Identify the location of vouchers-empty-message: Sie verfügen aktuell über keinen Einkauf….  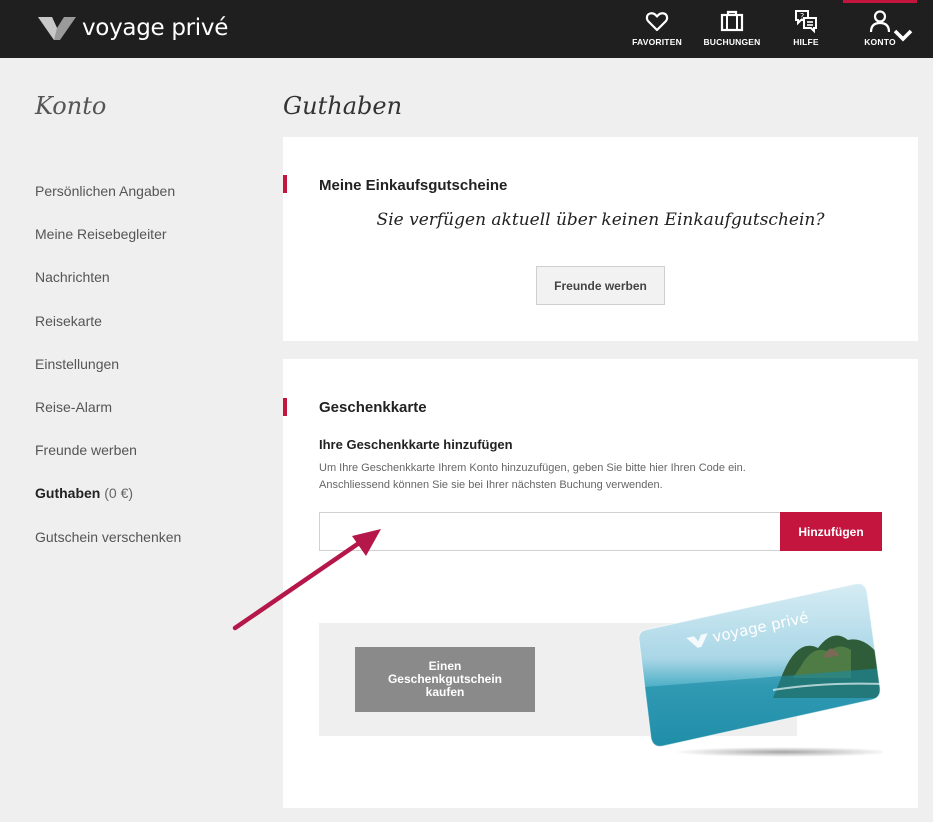
(600, 220).